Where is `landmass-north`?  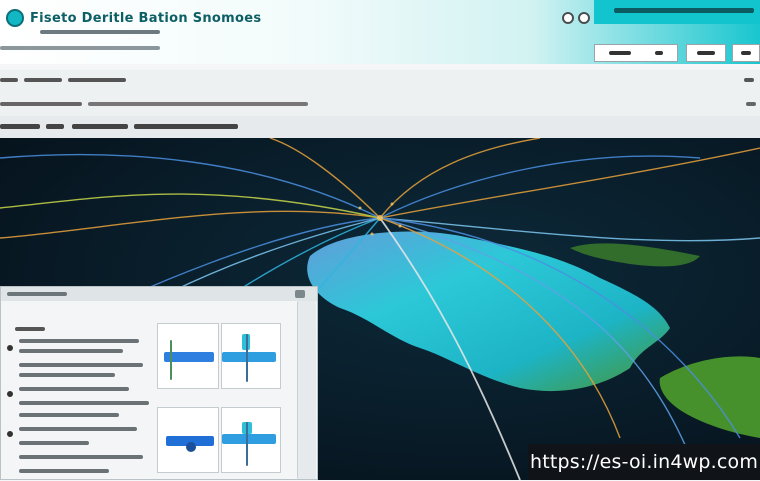 landmass-north is located at coordinates (635, 255).